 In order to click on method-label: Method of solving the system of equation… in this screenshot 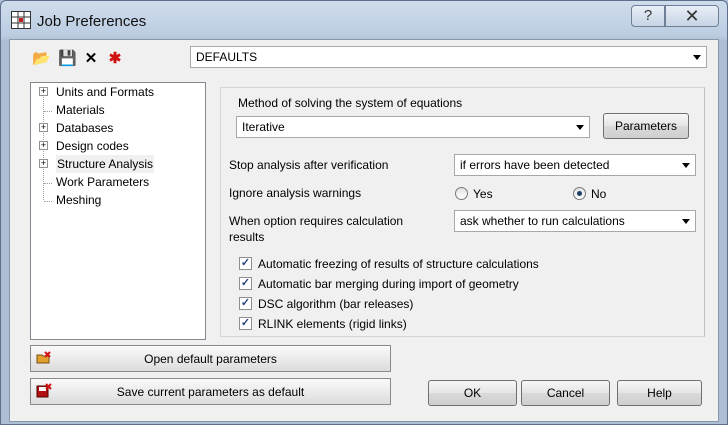, I will do `click(350, 103)`.